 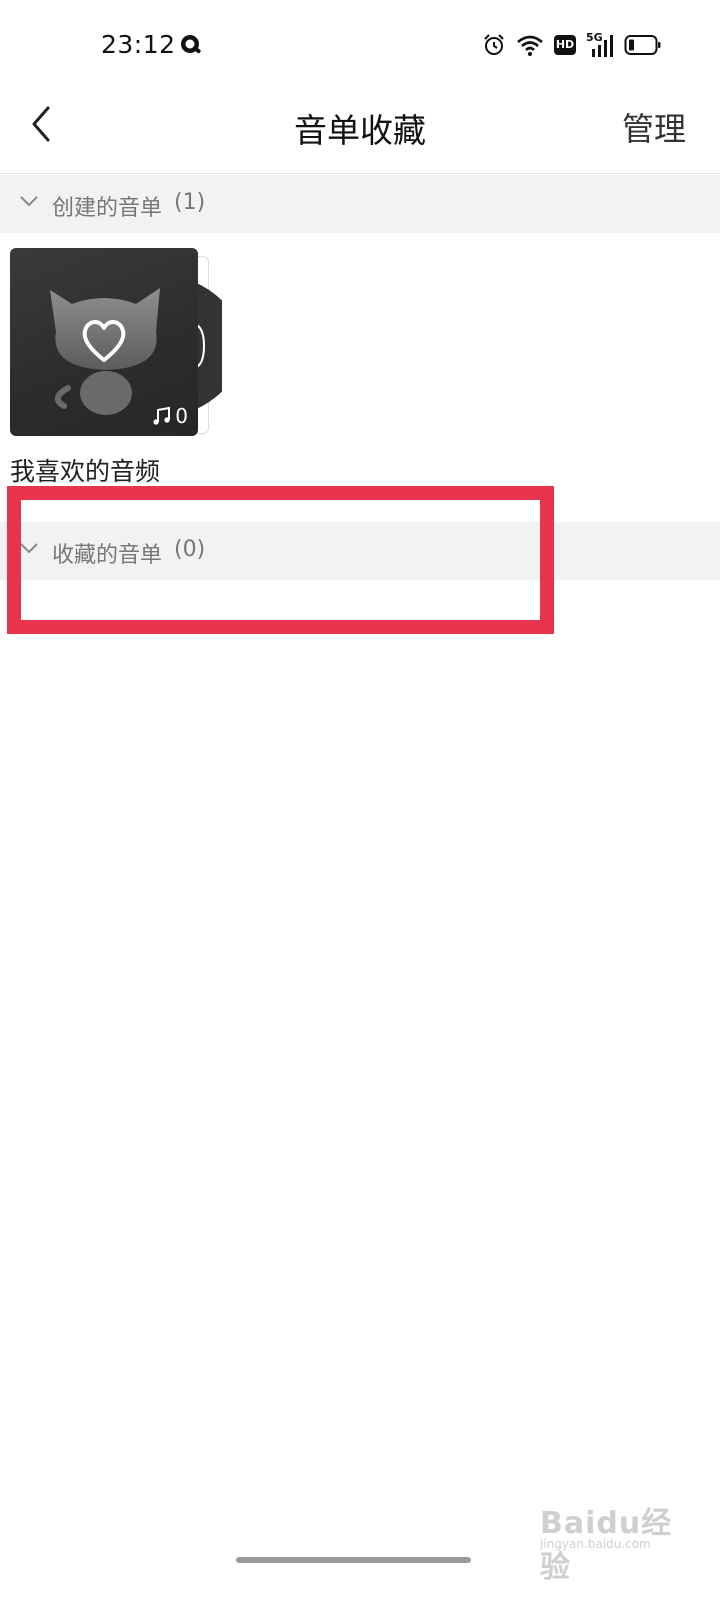 I want to click on track-count-badge: 0, so click(x=170, y=416).